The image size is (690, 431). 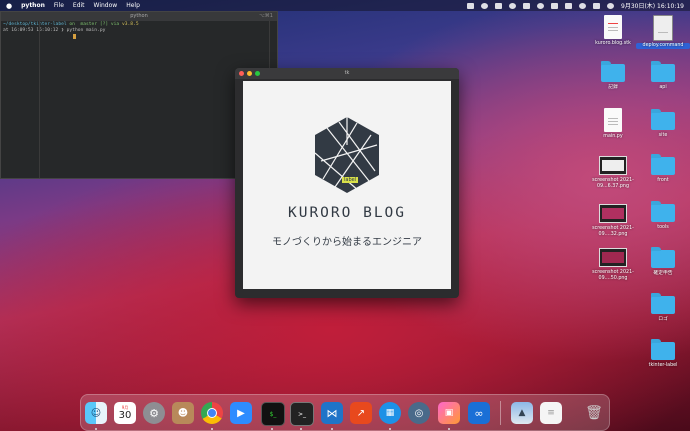 I want to click on desktop-item-label: deploy.command, so click(x=663, y=46).